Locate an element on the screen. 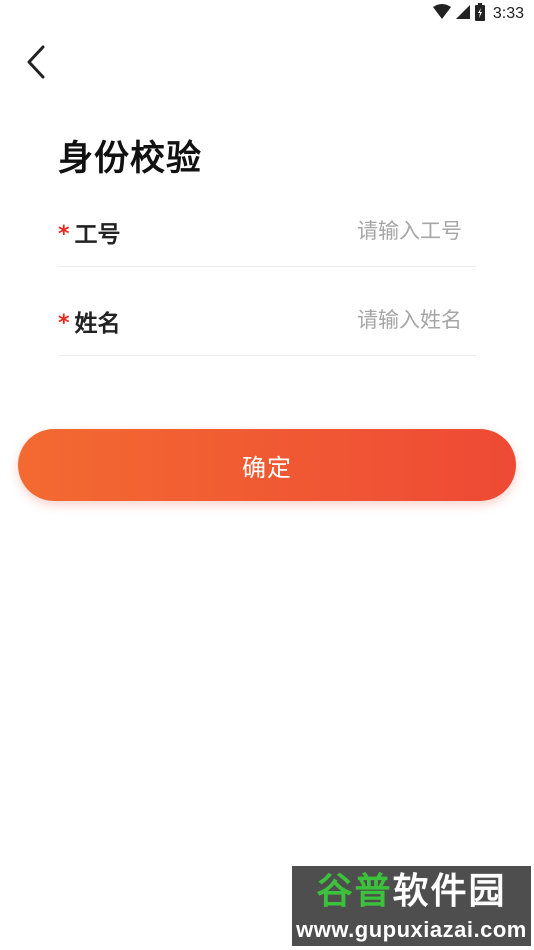 The width and height of the screenshot is (534, 950). watermark-url: www.gupuxiazai.com is located at coordinates (411, 929).